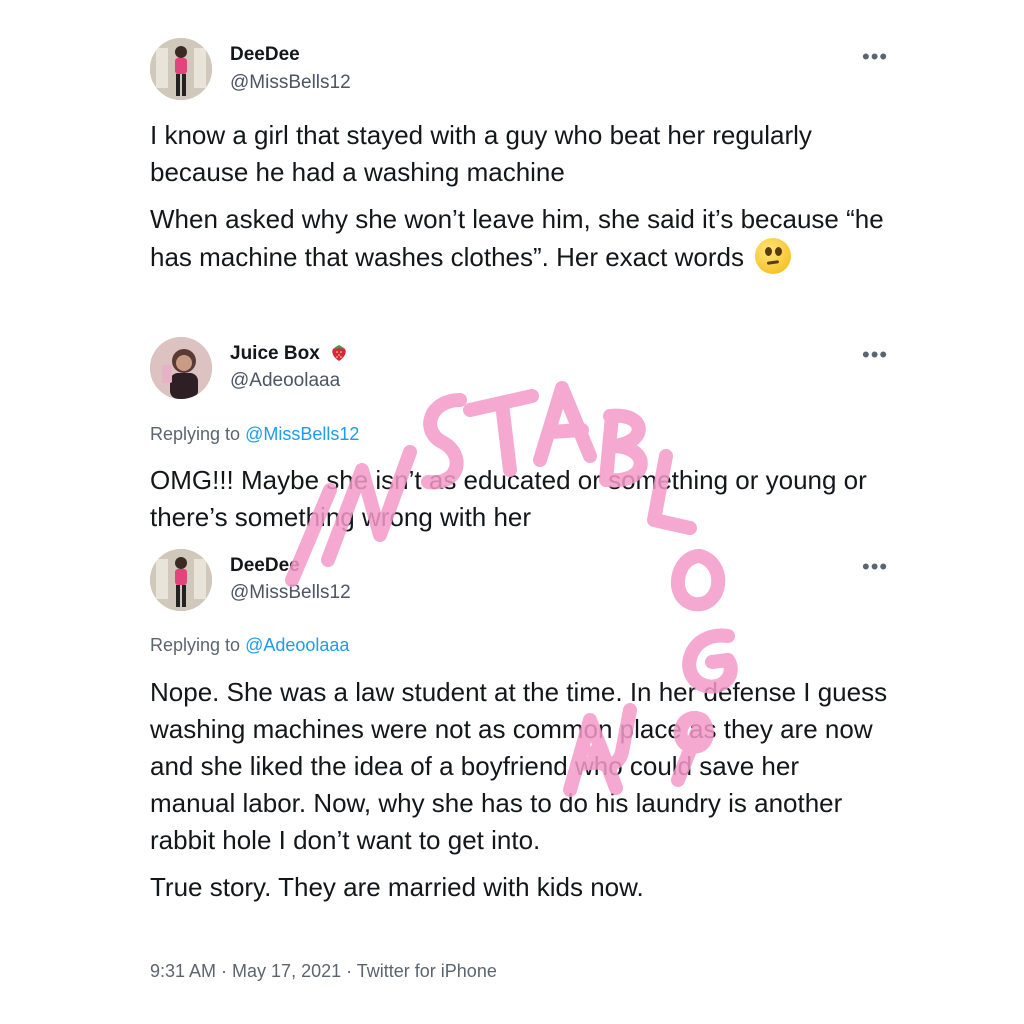  I want to click on replying-to-mention: @MissBells12, so click(302, 434).